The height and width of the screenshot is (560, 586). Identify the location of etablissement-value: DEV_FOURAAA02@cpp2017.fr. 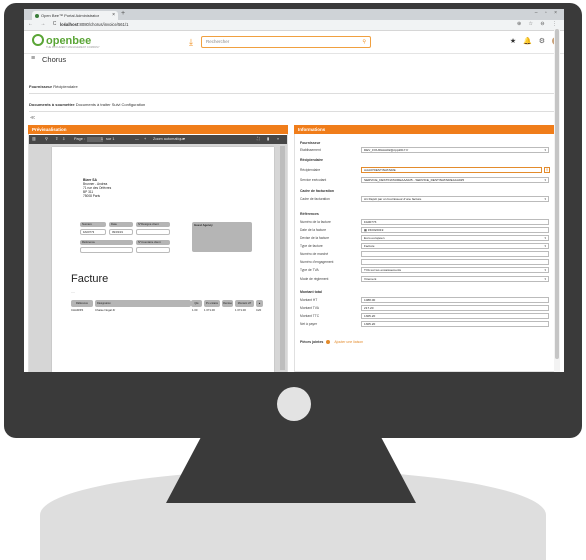
(386, 150).